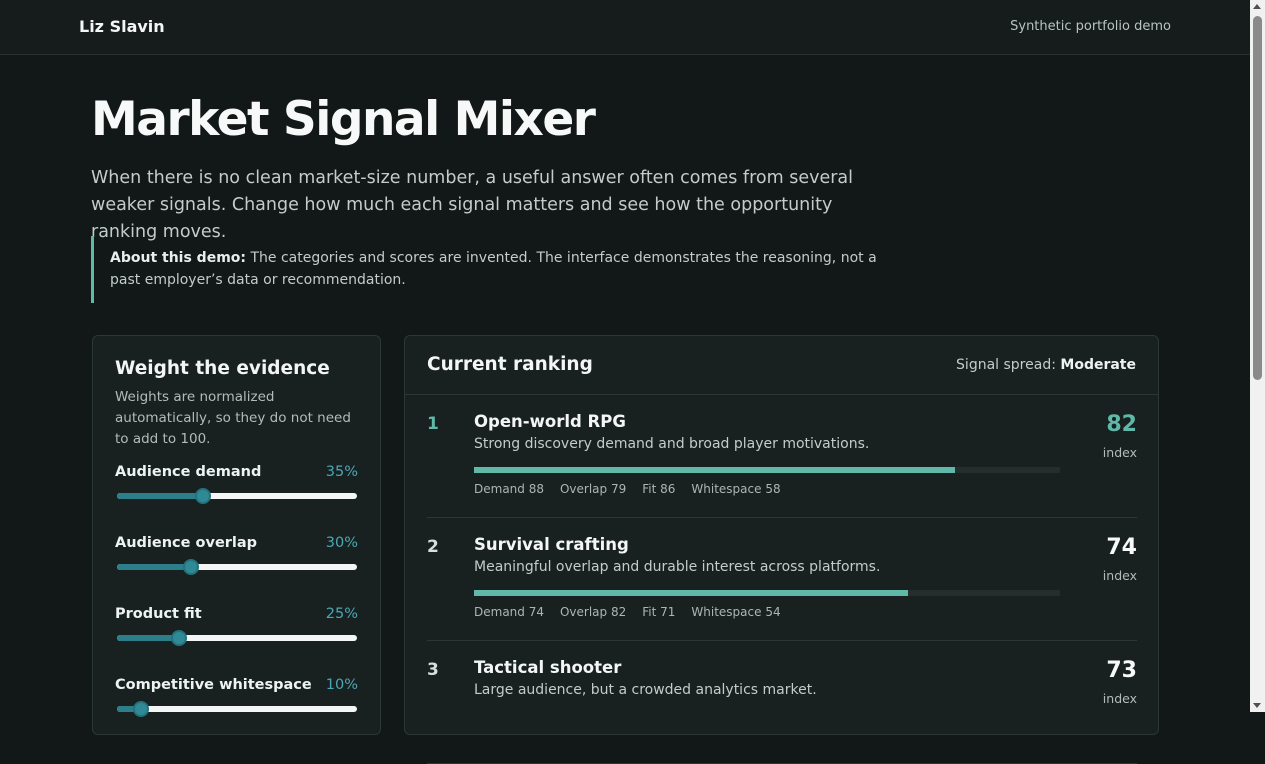  I want to click on weight-slider-label: Audience overlap, so click(186, 543).